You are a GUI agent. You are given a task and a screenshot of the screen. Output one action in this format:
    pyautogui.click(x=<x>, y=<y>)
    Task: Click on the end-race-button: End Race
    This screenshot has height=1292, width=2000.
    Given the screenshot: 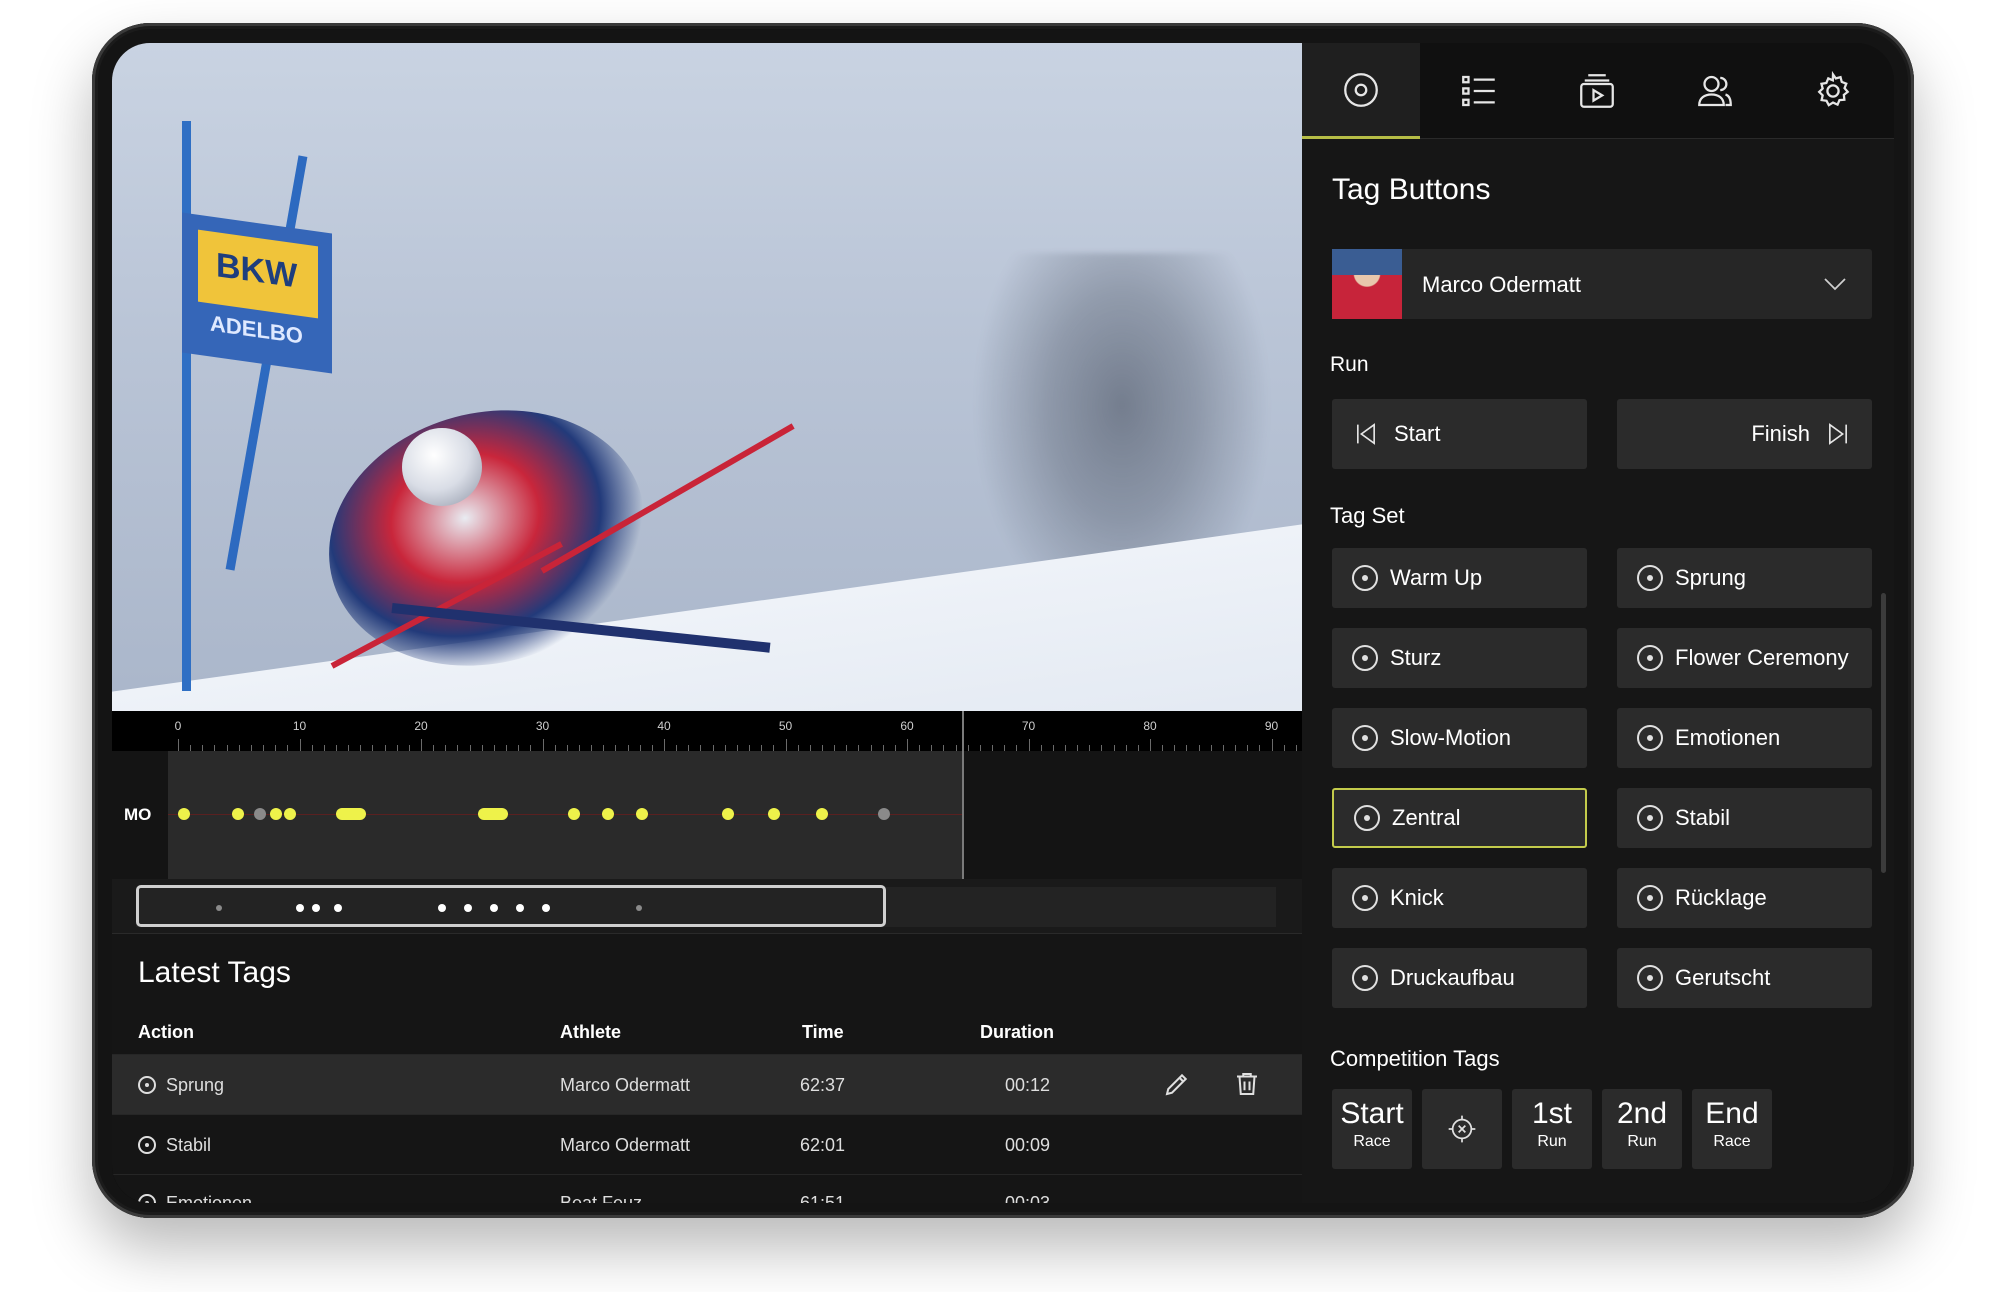 What is the action you would take?
    pyautogui.click(x=1732, y=1129)
    